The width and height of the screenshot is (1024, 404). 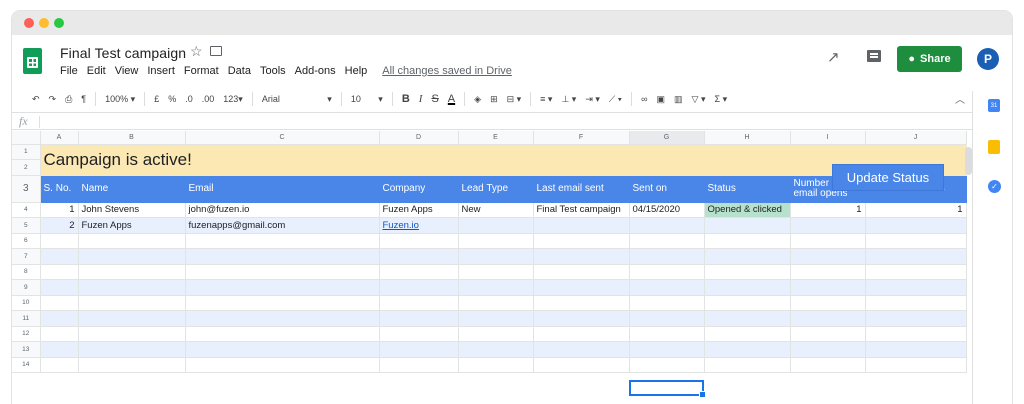 I want to click on minimize-window-button, so click(x=44, y=23).